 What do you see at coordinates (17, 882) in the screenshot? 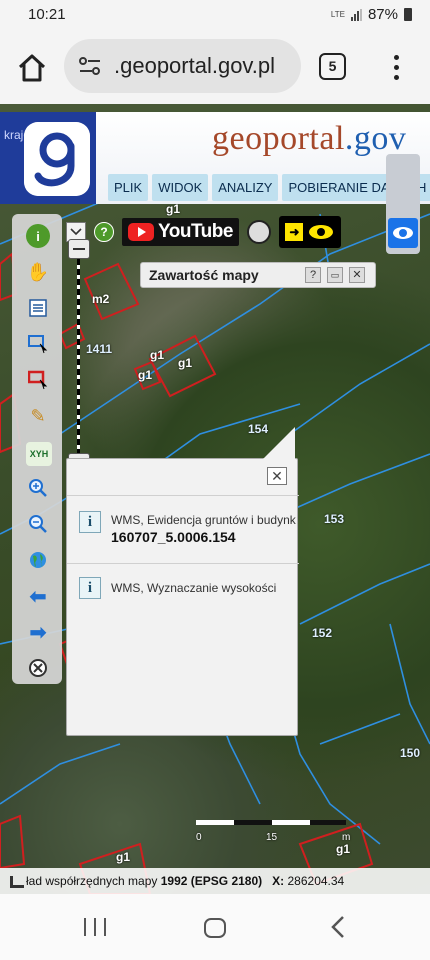
I see `coordinate-system-icon` at bounding box center [17, 882].